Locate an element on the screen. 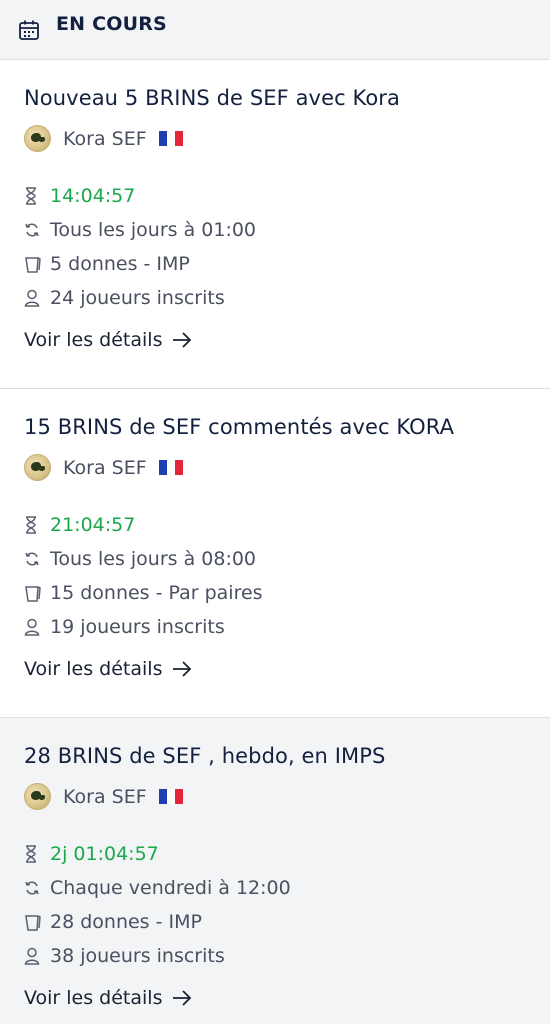 The width and height of the screenshot is (550, 1024). timer-row: 2j 01:04:57 is located at coordinates (287, 854).